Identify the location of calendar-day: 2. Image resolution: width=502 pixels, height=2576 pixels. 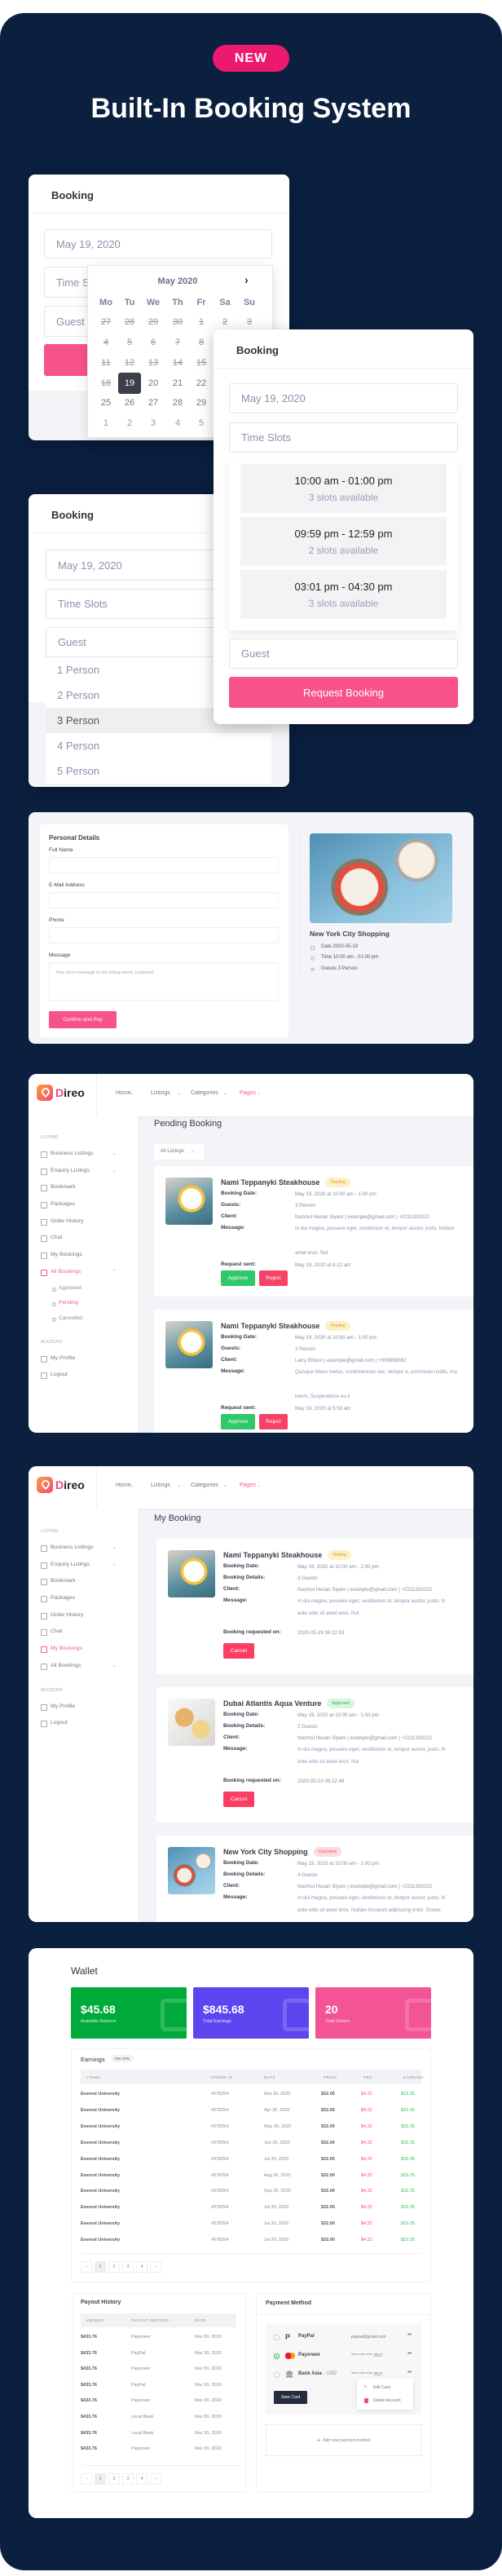
(129, 423).